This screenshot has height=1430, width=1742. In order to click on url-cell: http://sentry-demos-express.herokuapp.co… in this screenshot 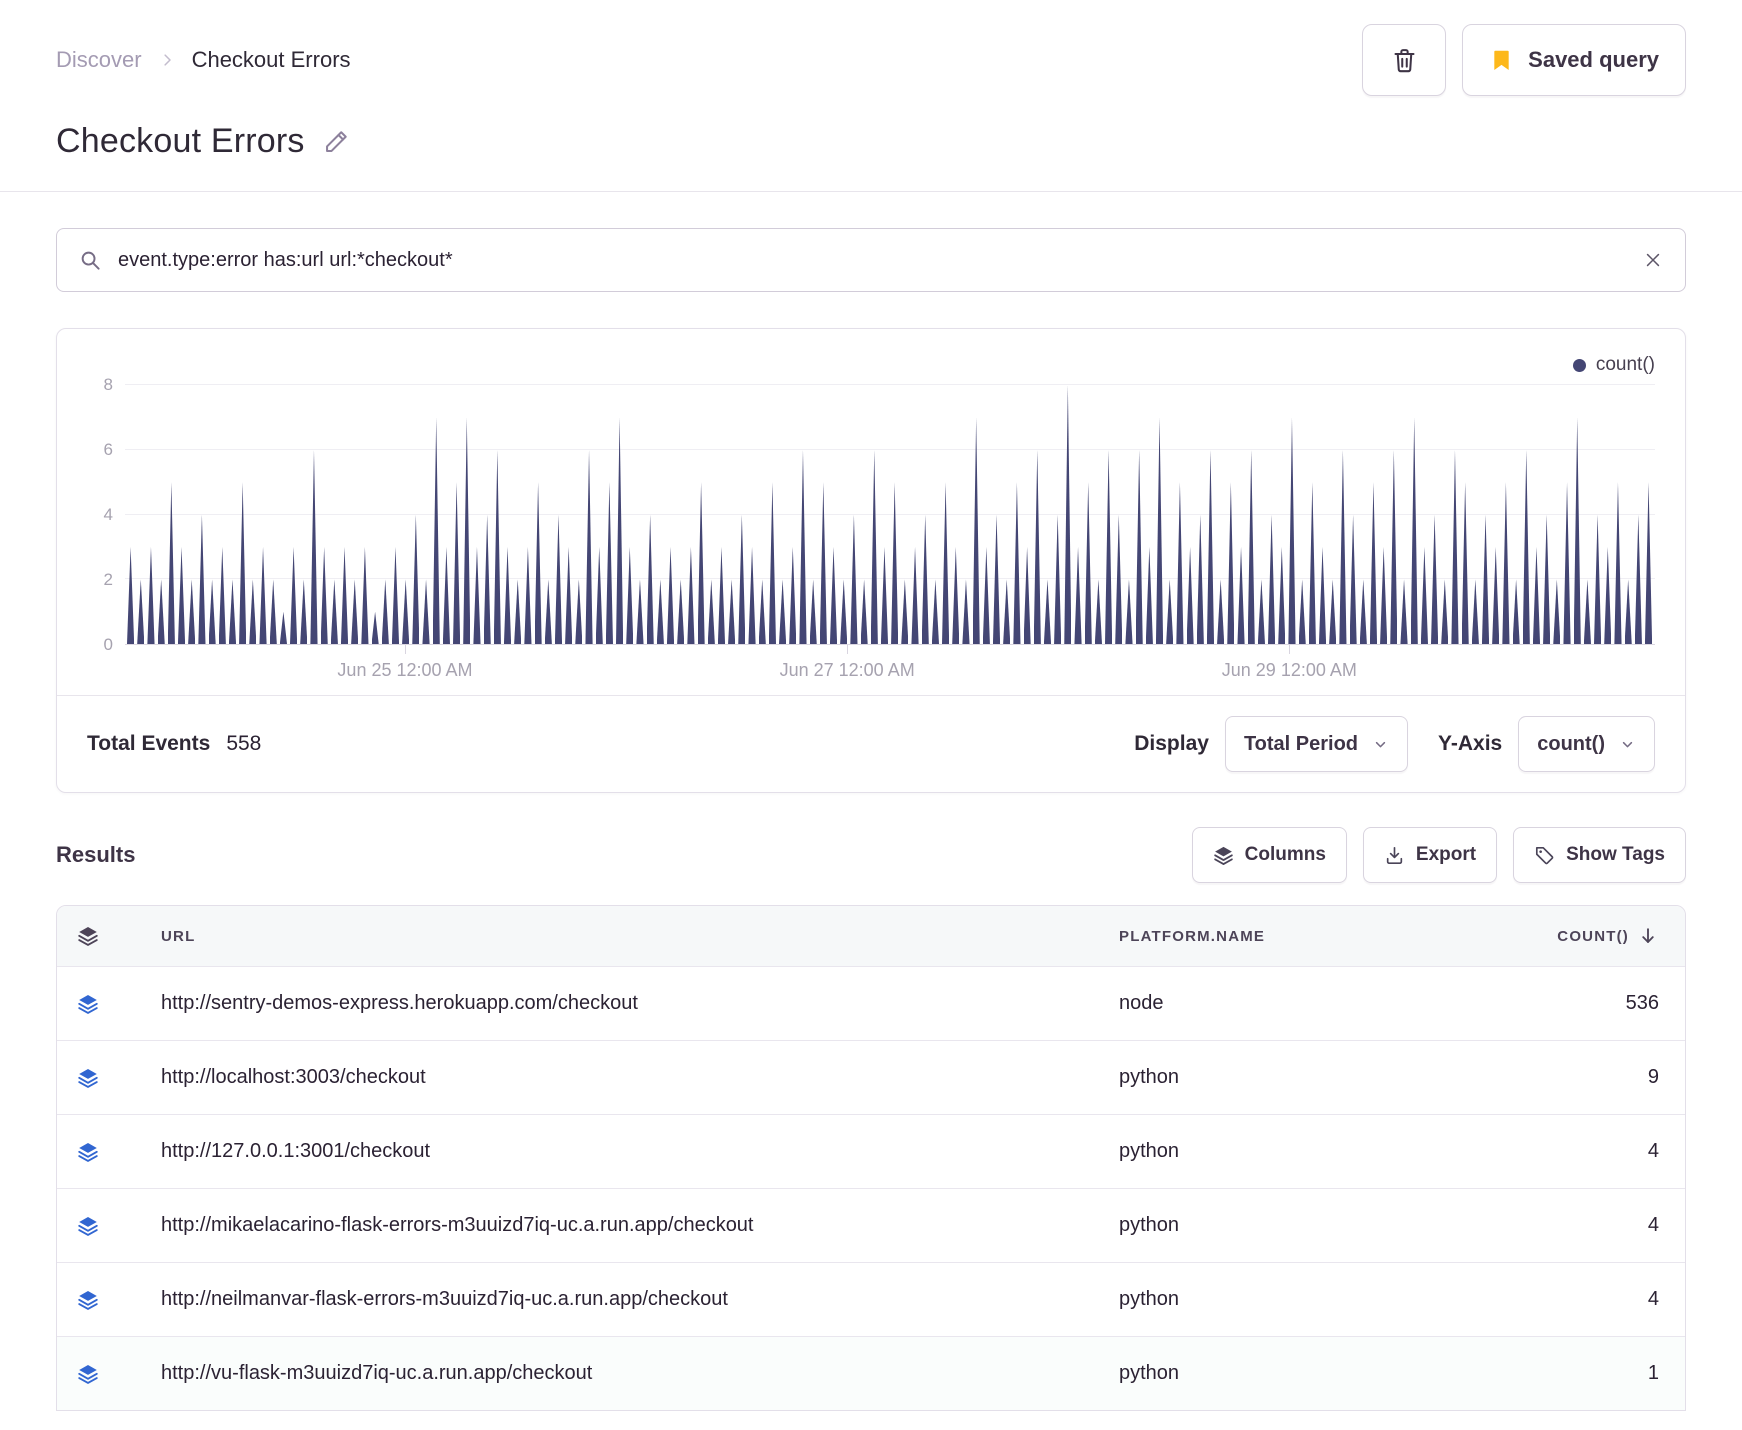, I will do `click(626, 1003)`.